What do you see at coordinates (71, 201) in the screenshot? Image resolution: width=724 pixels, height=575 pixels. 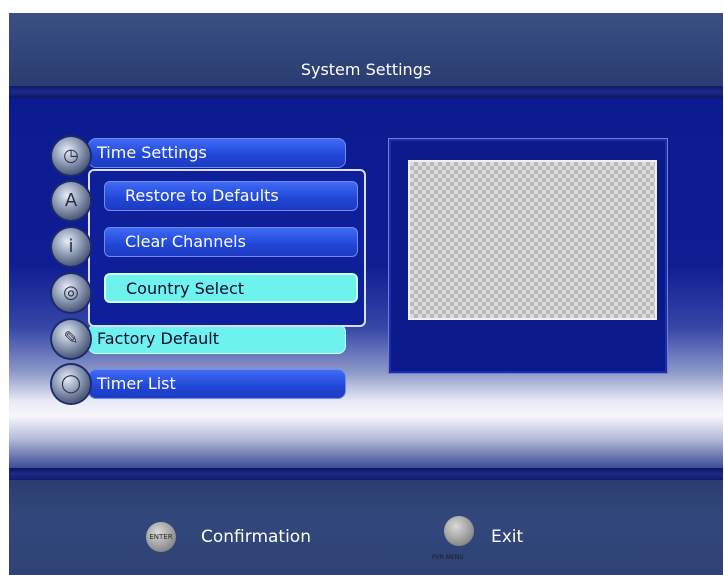 I see `font-icon: A` at bounding box center [71, 201].